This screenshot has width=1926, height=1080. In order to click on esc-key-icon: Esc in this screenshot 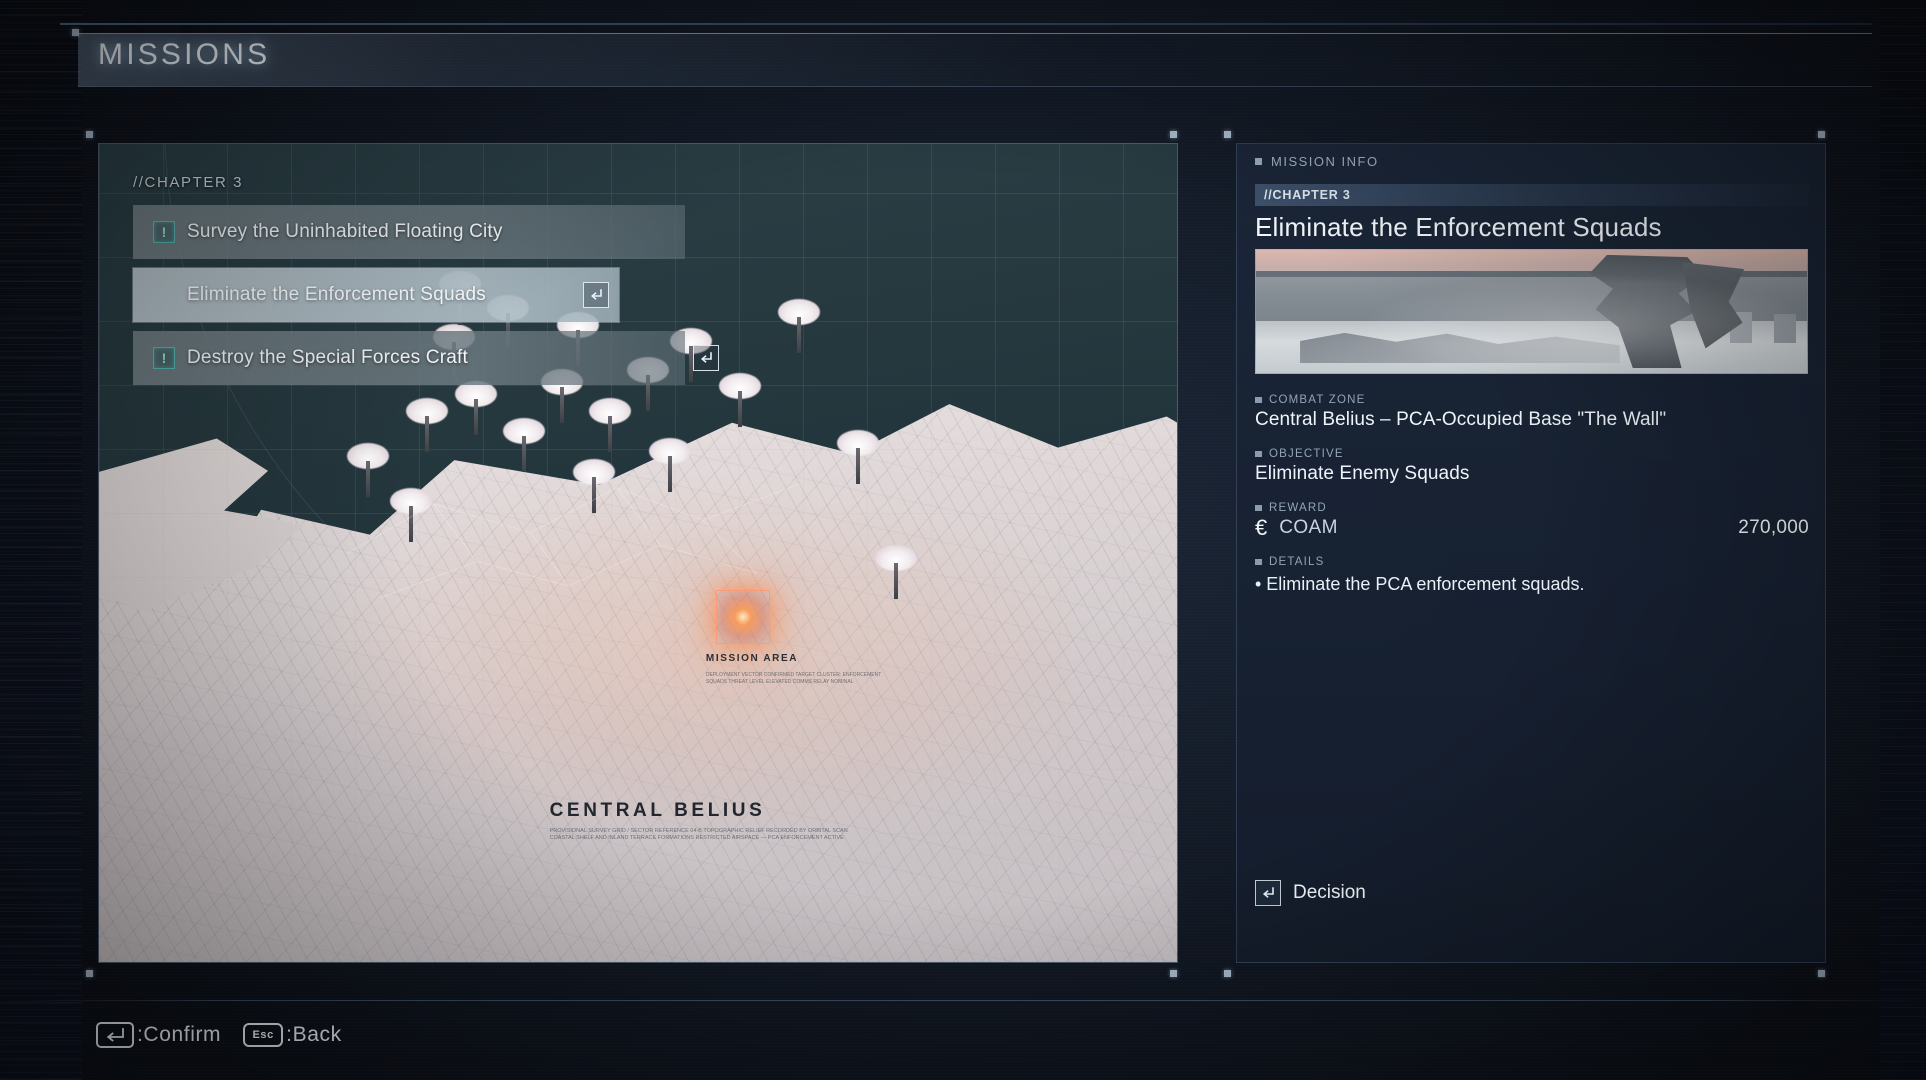, I will do `click(263, 1035)`.